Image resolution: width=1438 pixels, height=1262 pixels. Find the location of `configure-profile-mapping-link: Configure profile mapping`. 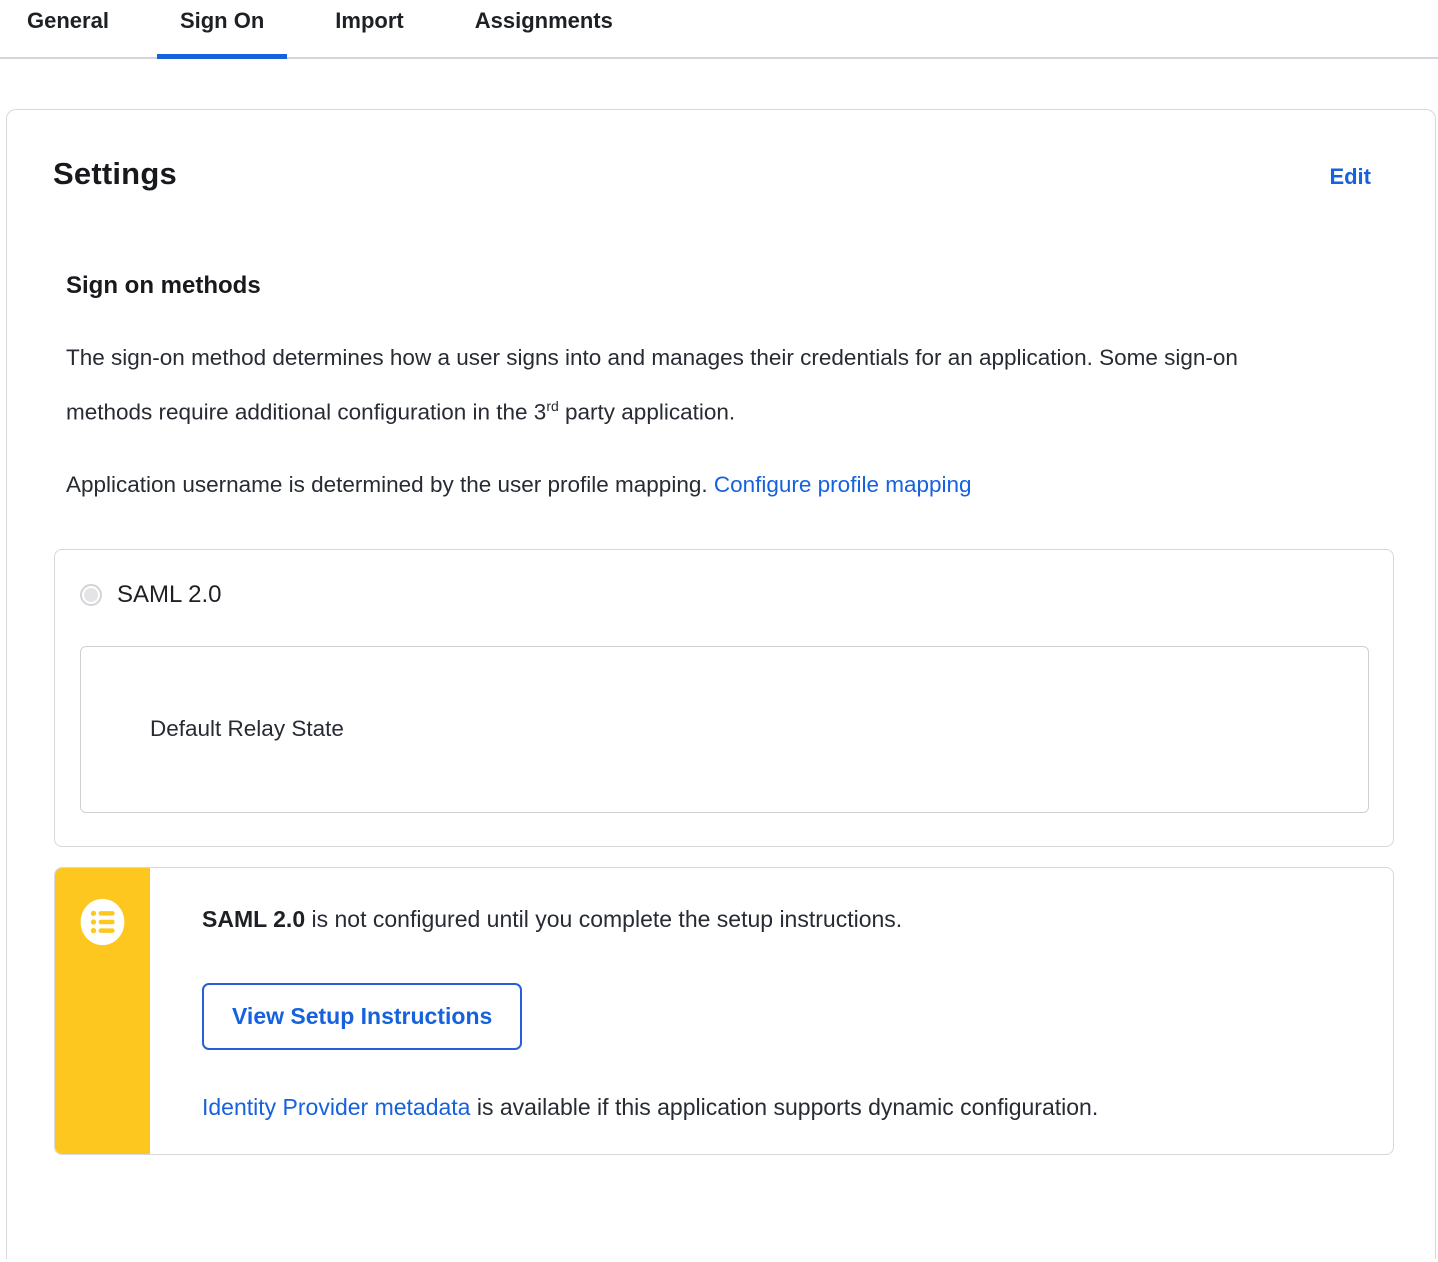

configure-profile-mapping-link: Configure profile mapping is located at coordinates (843, 484).